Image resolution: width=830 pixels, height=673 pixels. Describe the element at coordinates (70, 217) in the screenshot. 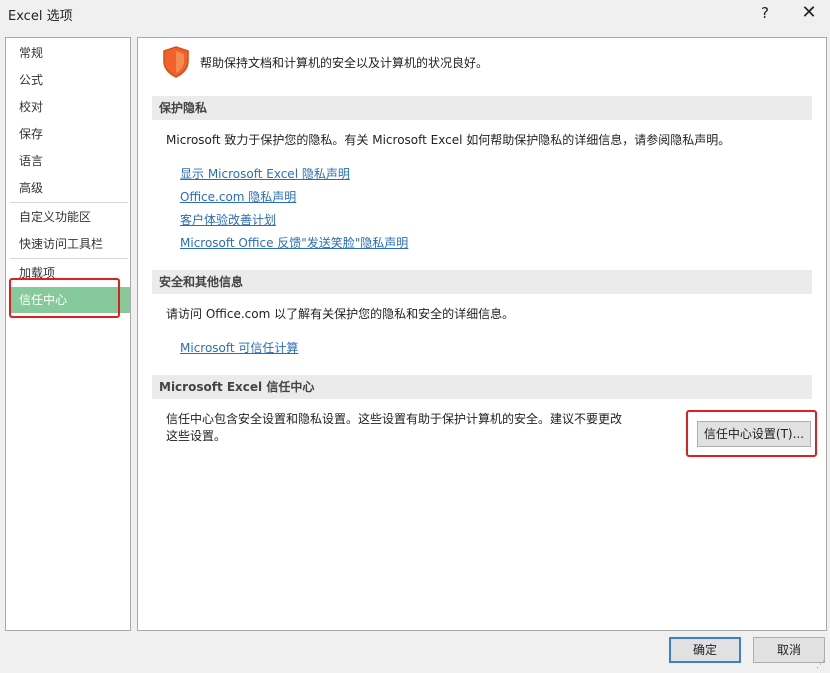

I see `sidebar-item-customize-ribbon: 自定义功能区` at that location.